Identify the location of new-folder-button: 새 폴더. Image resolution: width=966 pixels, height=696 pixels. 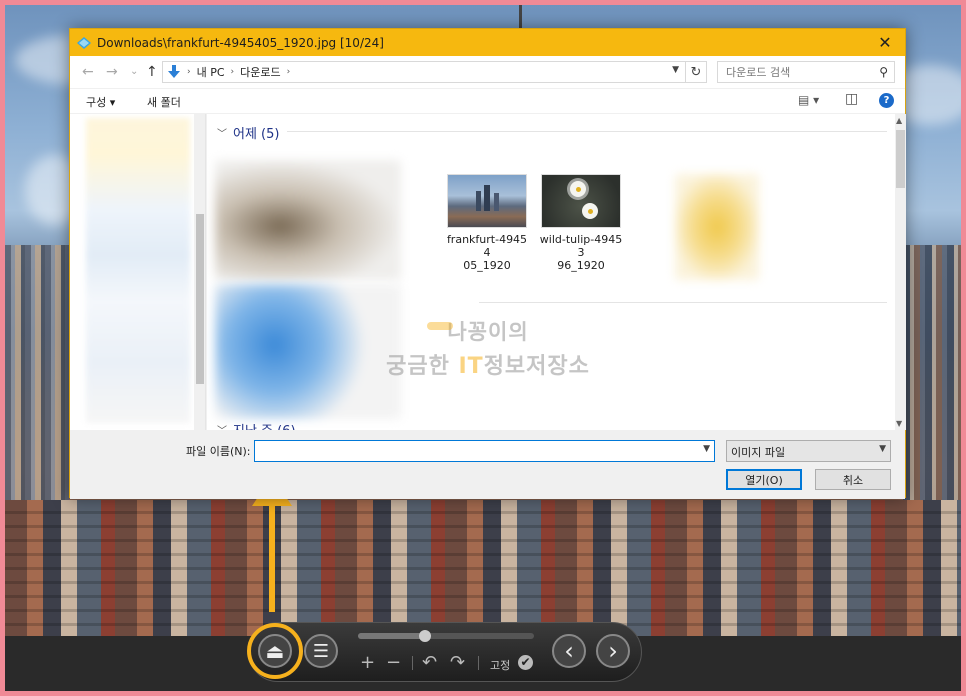
(164, 102).